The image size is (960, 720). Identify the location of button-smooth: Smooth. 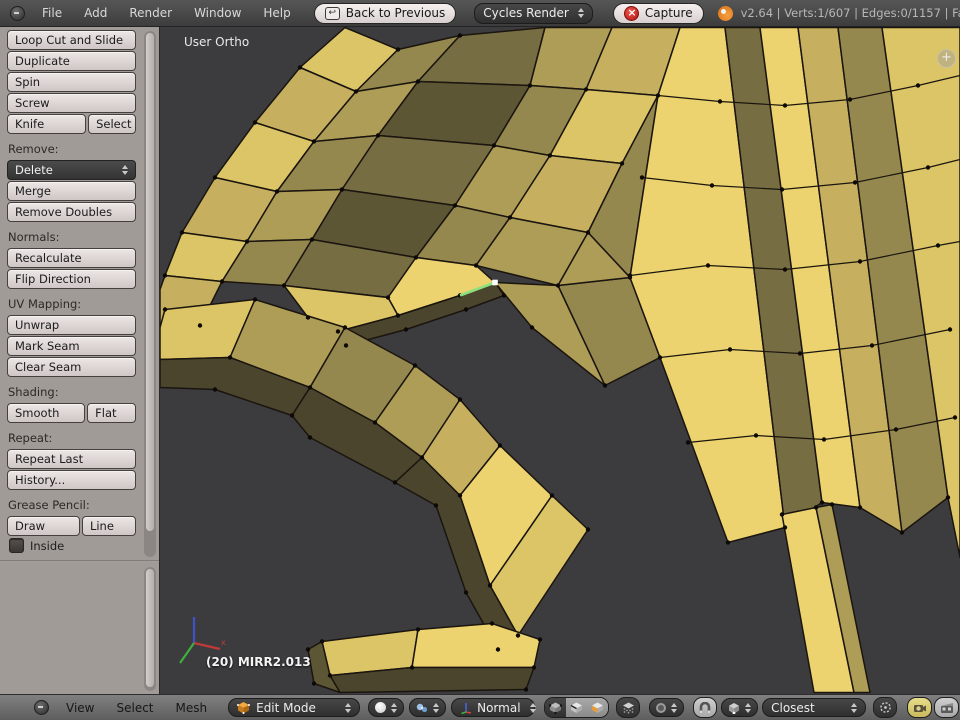
(46, 413).